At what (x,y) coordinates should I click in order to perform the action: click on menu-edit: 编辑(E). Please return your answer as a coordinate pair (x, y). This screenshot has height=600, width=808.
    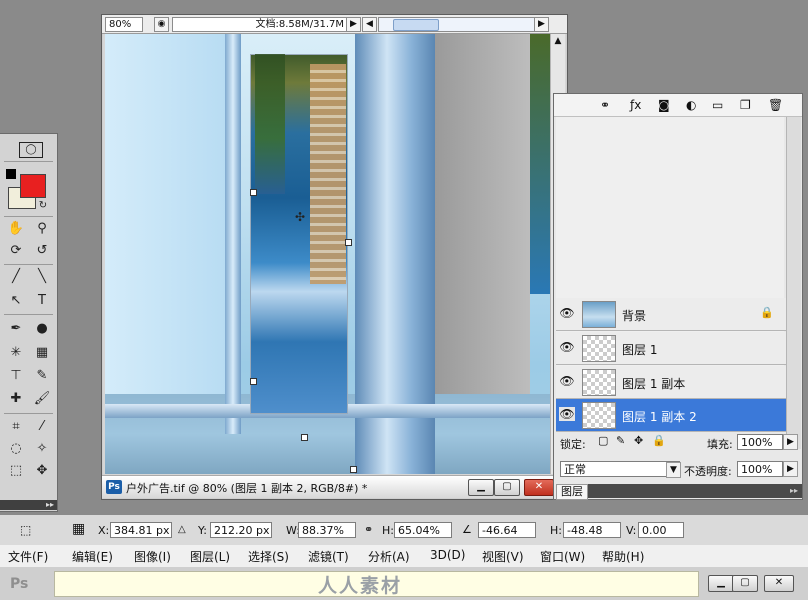
    Looking at the image, I should click on (92, 556).